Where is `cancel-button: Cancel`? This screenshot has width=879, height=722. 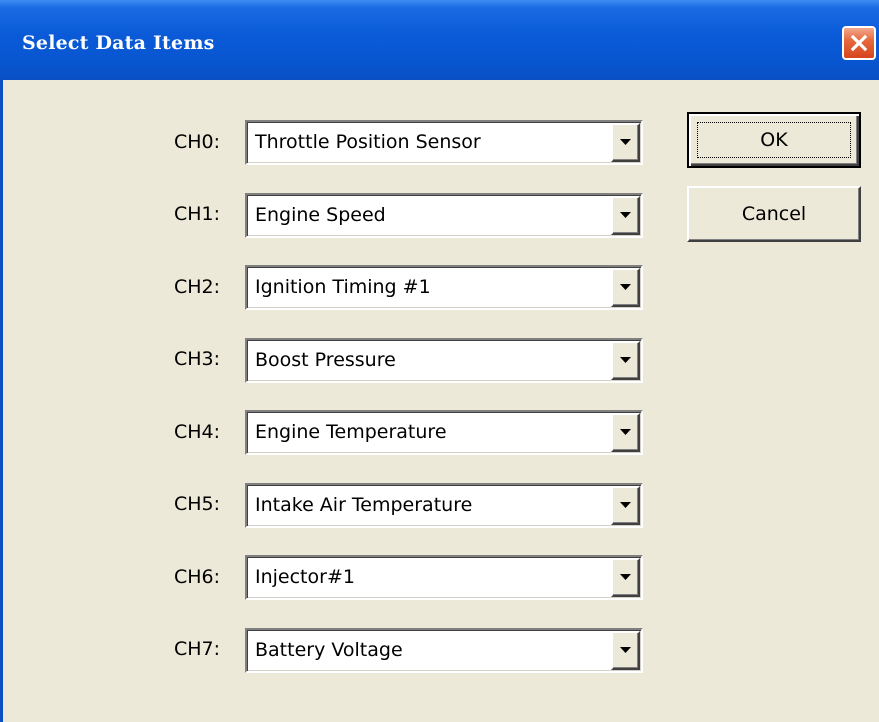
cancel-button: Cancel is located at coordinates (774, 214).